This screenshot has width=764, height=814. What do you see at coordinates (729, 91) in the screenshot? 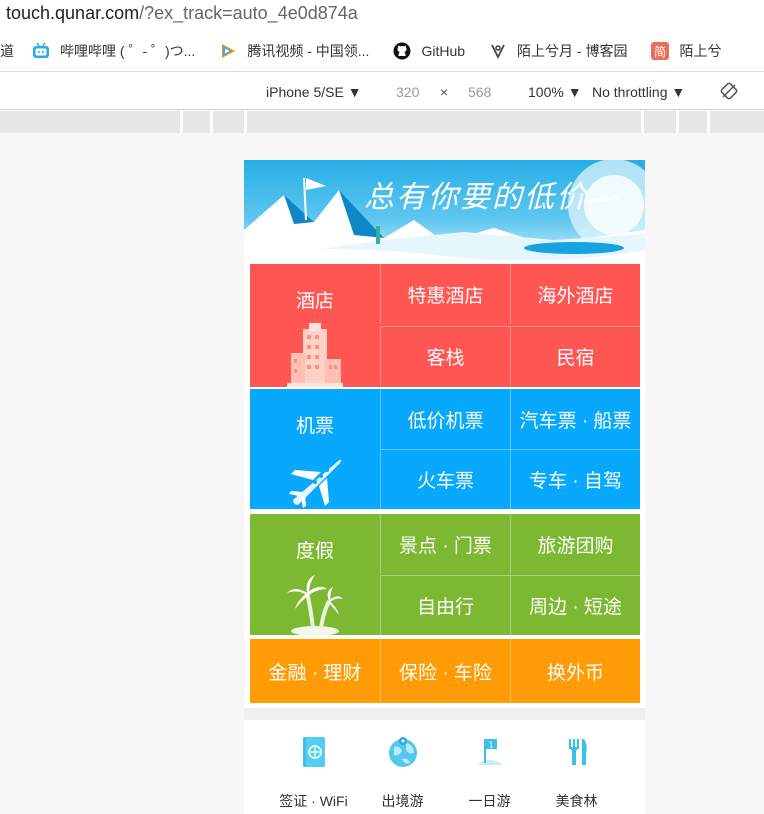
I see `rotate-icon` at bounding box center [729, 91].